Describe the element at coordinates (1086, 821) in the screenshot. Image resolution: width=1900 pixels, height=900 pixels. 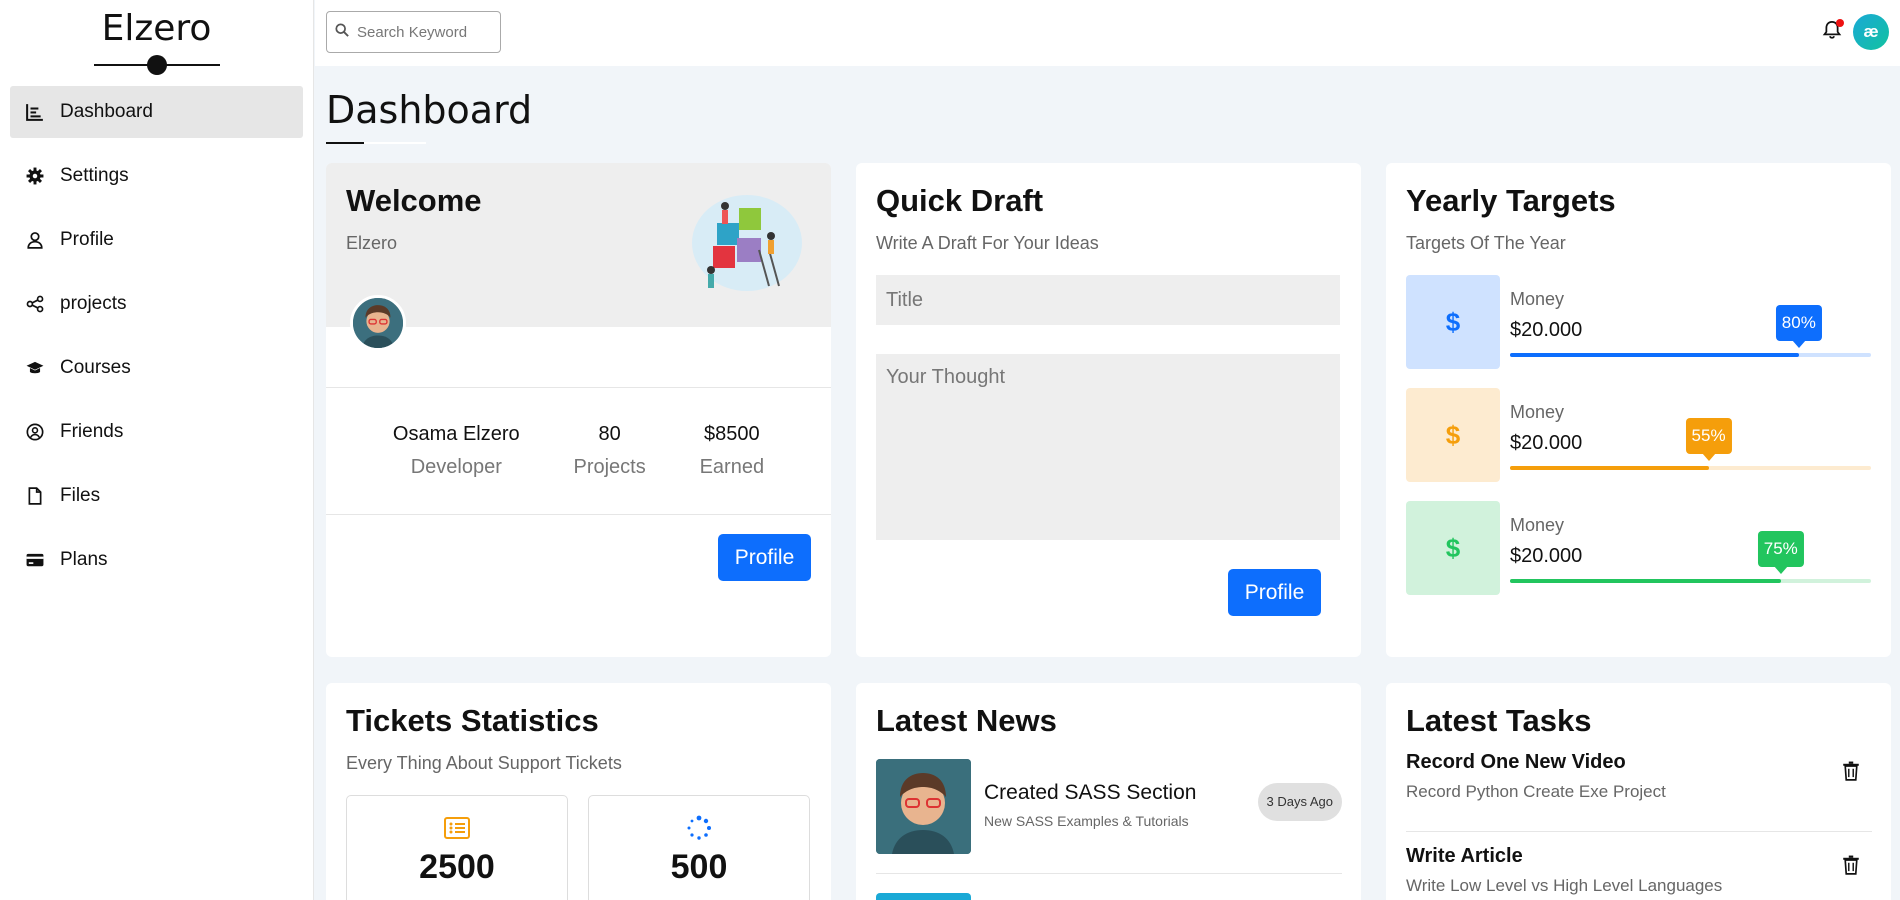
I see `news-item-desc: New SASS Examples & Tutorials` at that location.